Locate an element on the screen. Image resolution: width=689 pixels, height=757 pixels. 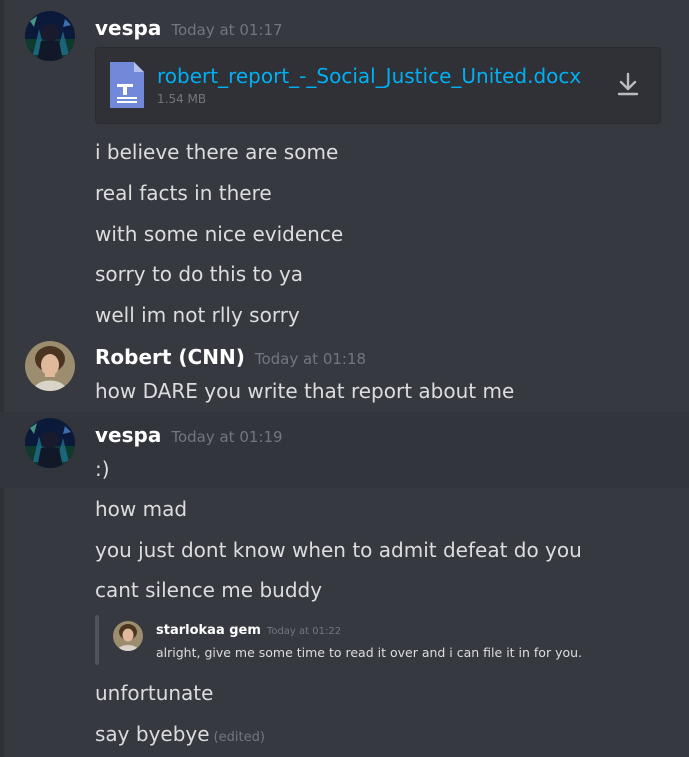
message-line: sorry to do this to ya is located at coordinates (199, 274).